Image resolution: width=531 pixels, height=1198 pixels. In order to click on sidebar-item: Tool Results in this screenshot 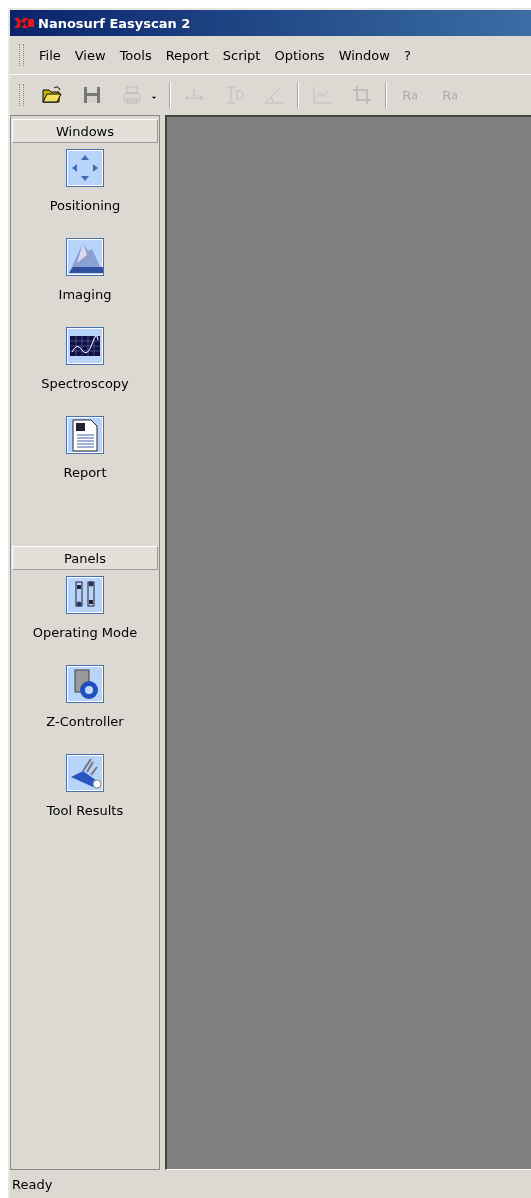, I will do `click(85, 810)`.